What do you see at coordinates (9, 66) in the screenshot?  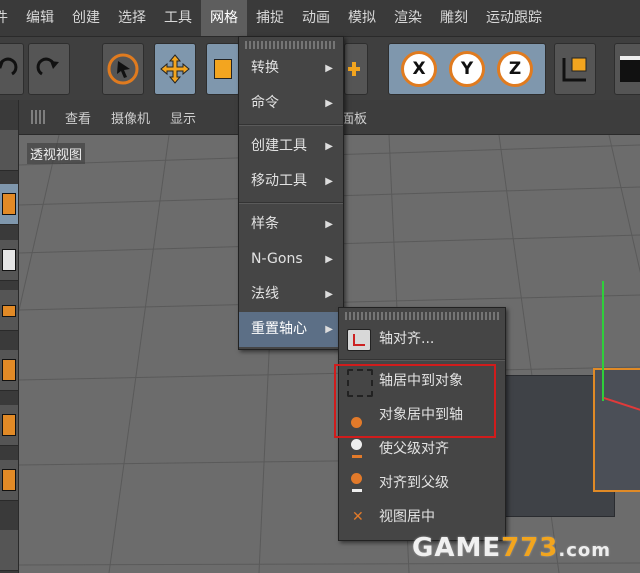 I see `undo-icon` at bounding box center [9, 66].